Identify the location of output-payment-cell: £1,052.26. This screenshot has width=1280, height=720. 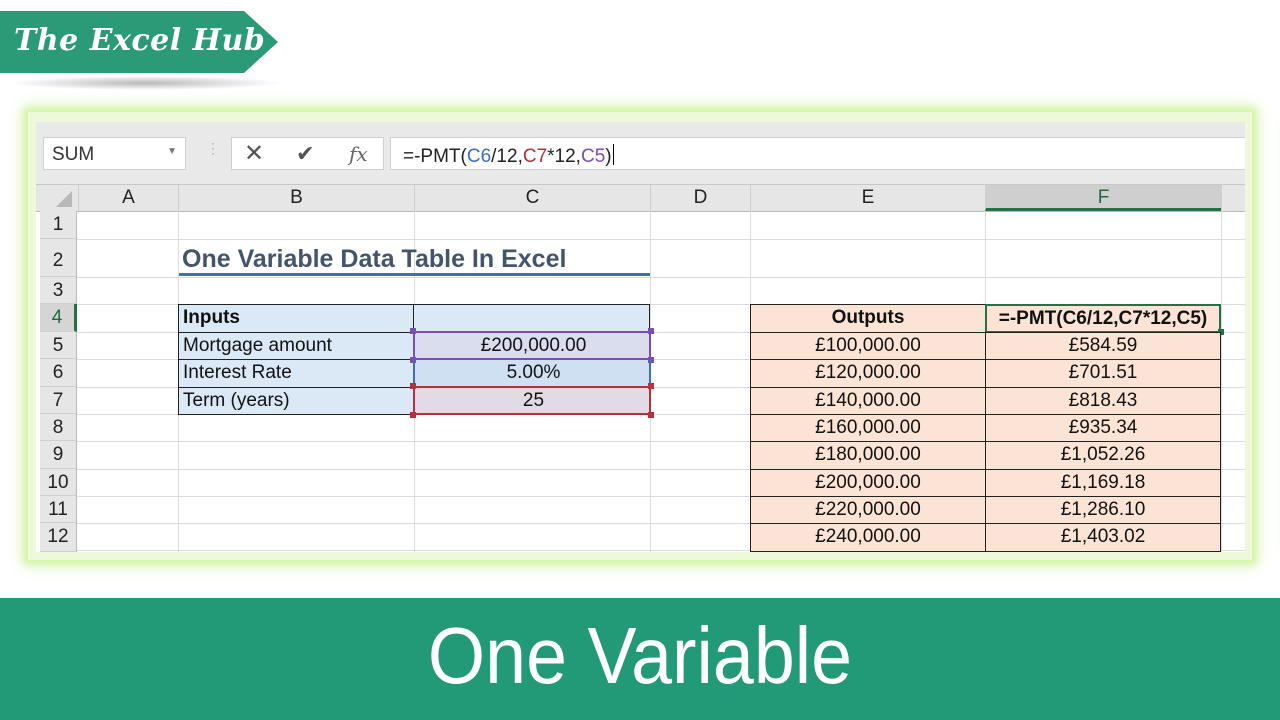
(1103, 455).